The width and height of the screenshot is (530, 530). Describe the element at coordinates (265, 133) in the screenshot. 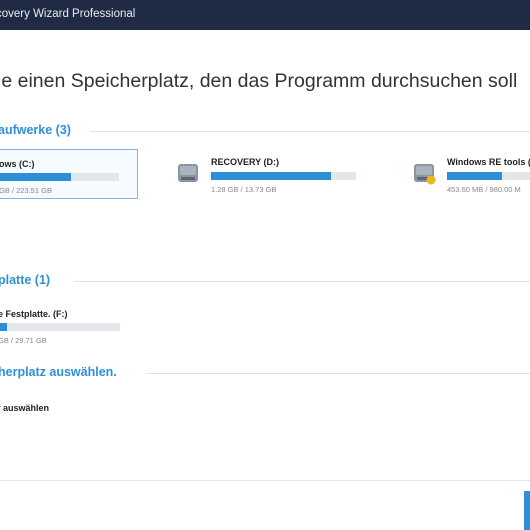

I see `drives-section-header: aufwerke (3)` at that location.